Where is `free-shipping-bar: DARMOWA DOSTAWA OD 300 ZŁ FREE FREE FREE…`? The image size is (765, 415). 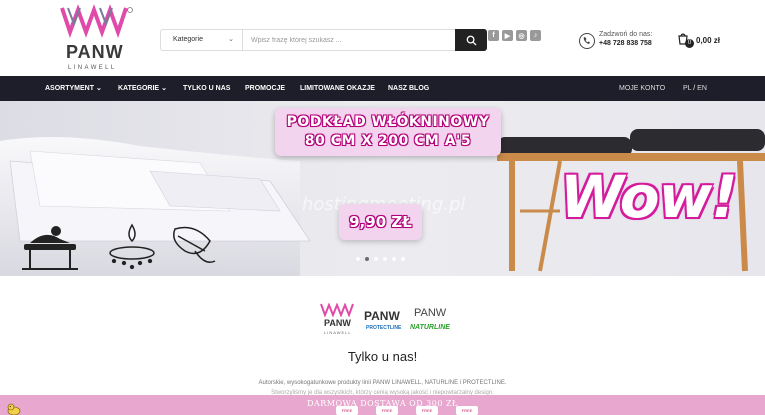
free-shipping-bar: DARMOWA DOSTAWA OD 300 ZŁ FREE FREE FREE… is located at coordinates (382, 405).